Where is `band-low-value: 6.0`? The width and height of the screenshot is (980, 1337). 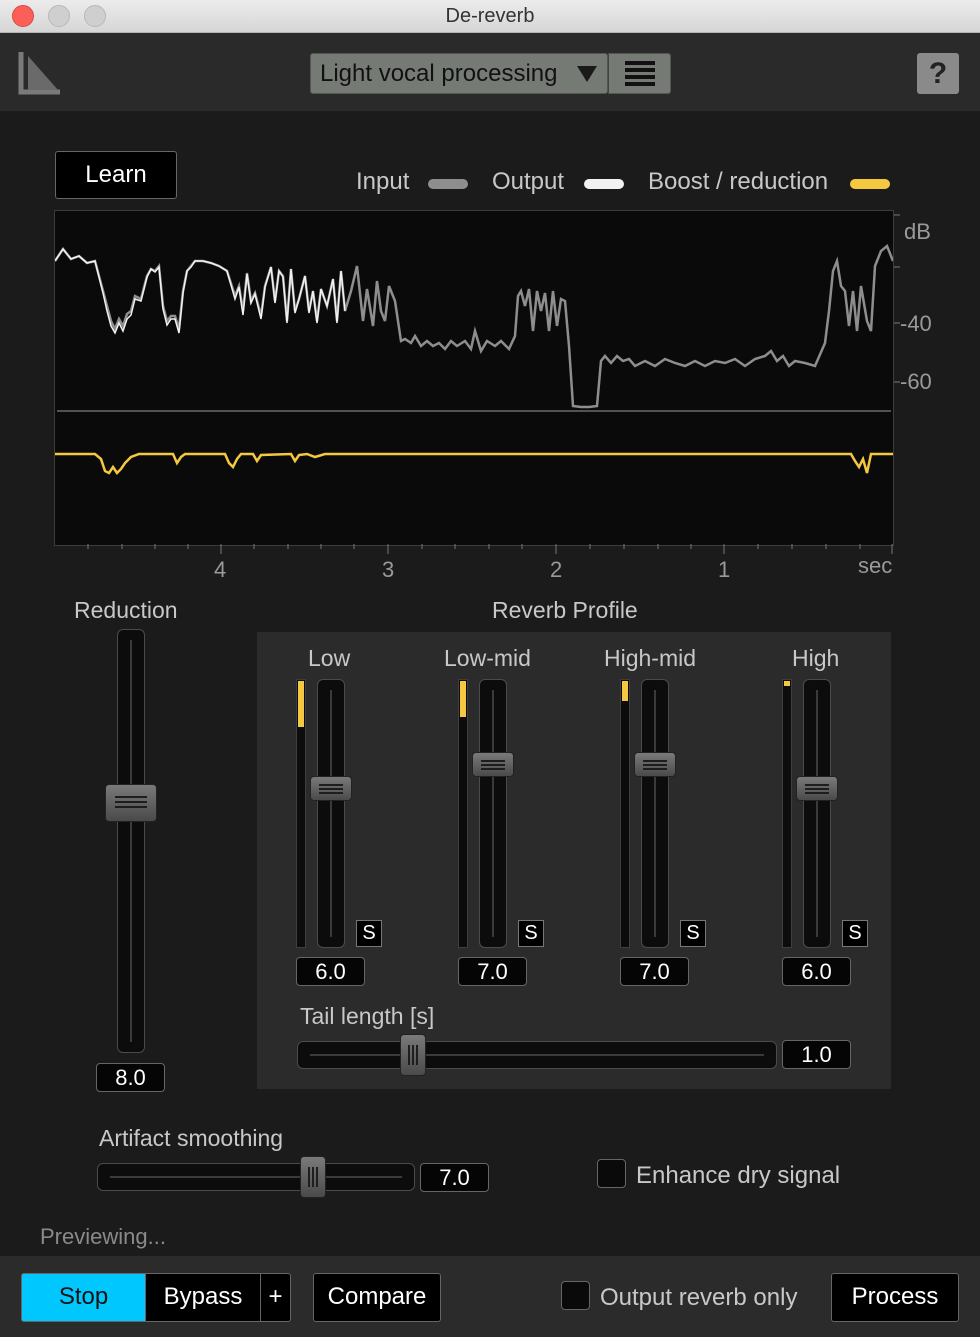
band-low-value: 6.0 is located at coordinates (330, 971).